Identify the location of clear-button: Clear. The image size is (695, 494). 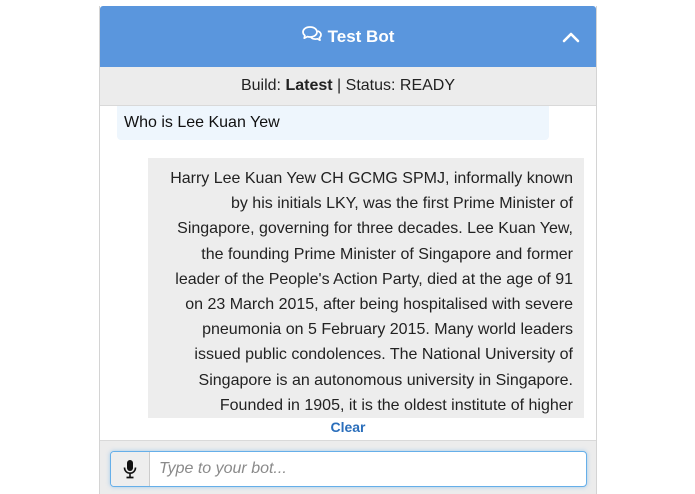
(348, 427).